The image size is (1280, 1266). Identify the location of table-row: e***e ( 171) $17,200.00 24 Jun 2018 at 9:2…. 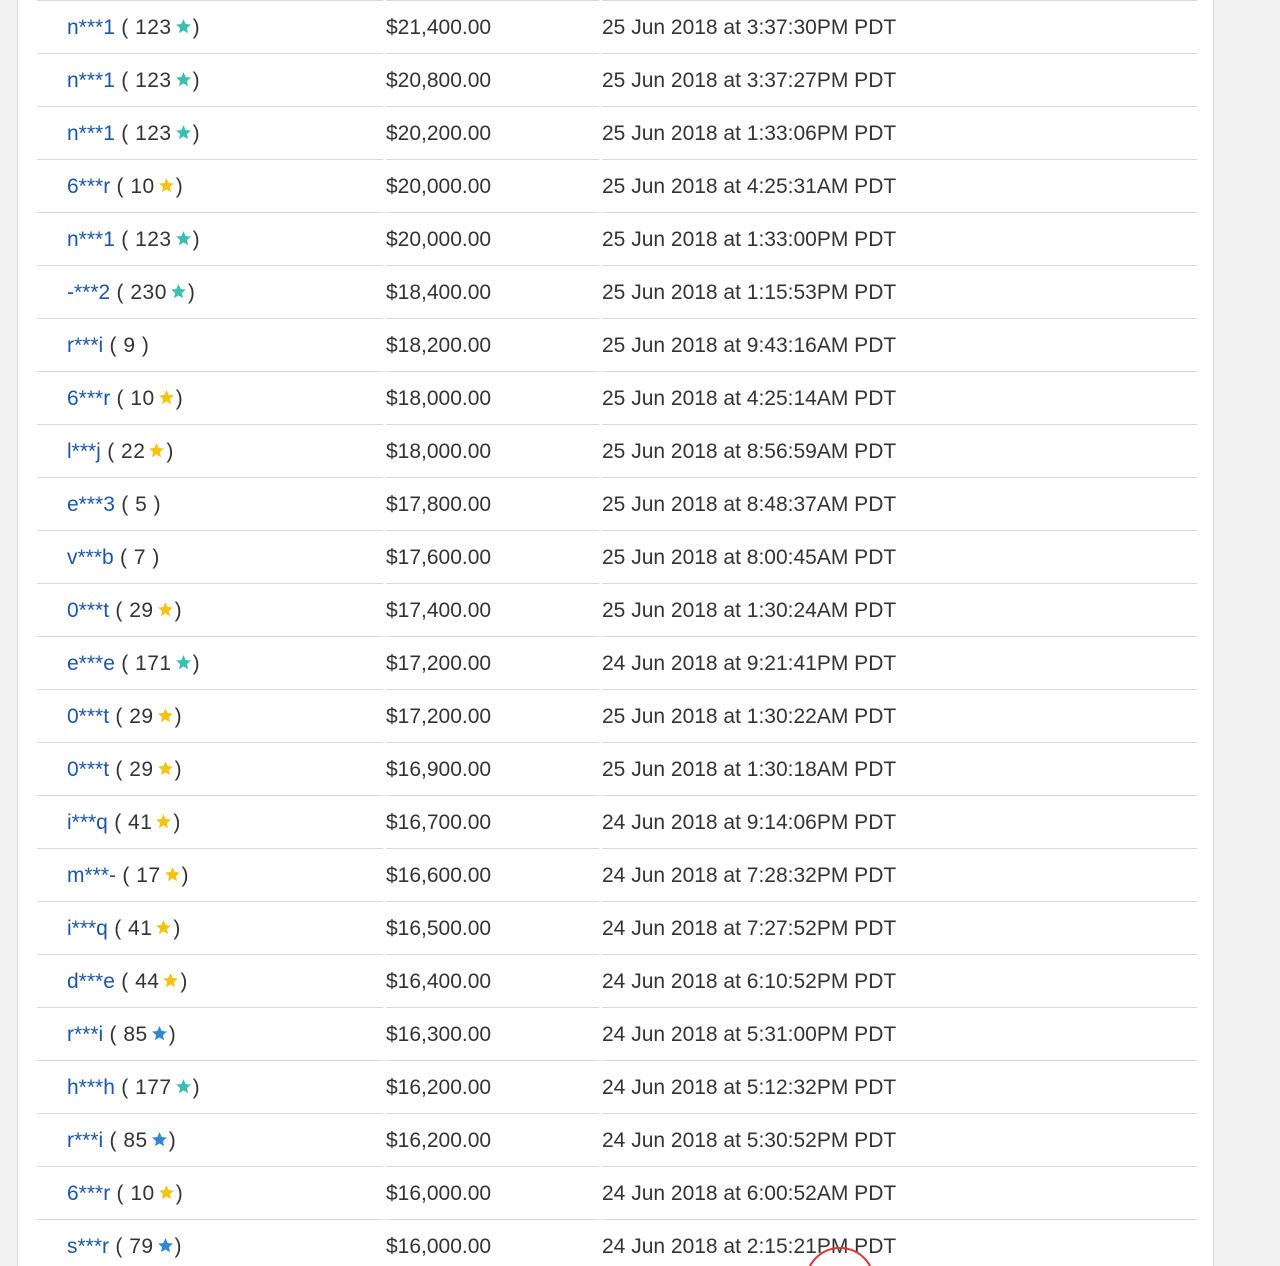
(617, 663).